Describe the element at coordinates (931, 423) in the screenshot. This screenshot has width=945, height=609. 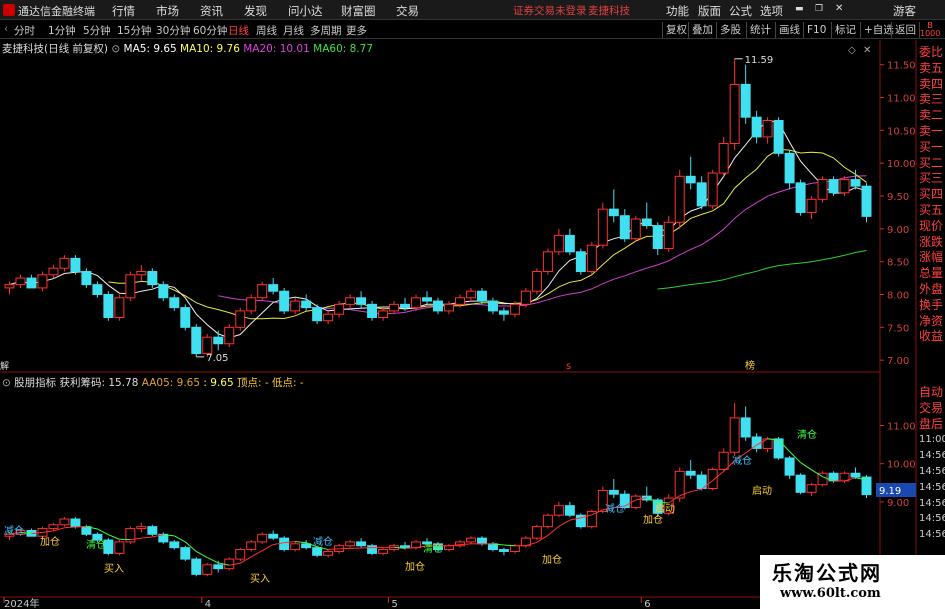
I see `sidebar-time-label: 盘后` at that location.